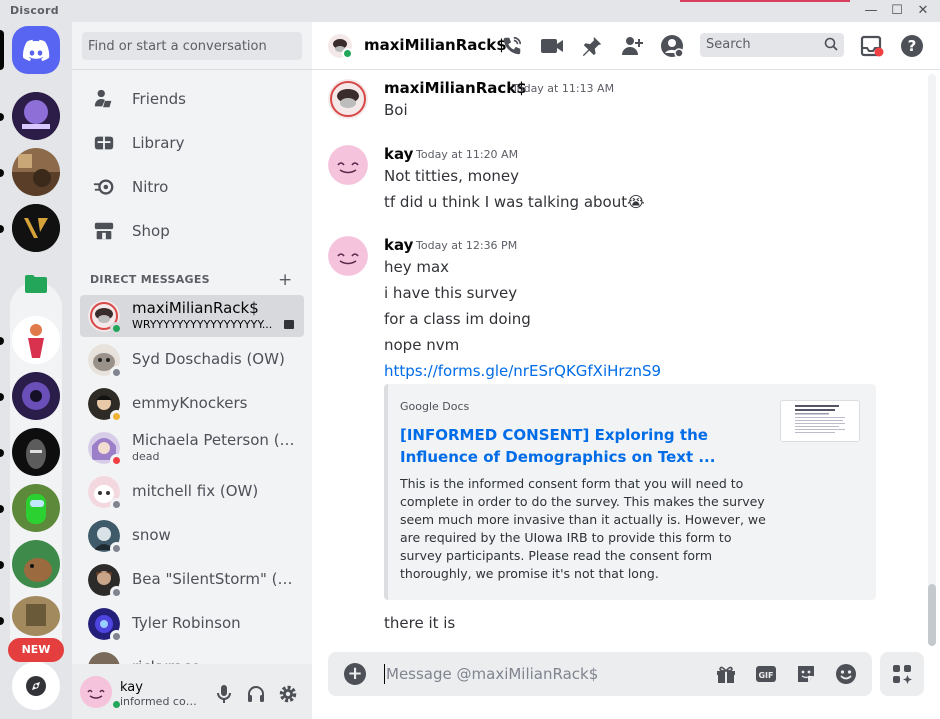 Image resolution: width=940 pixels, height=719 pixels. Describe the element at coordinates (536, 674) in the screenshot. I see `message-input` at that location.